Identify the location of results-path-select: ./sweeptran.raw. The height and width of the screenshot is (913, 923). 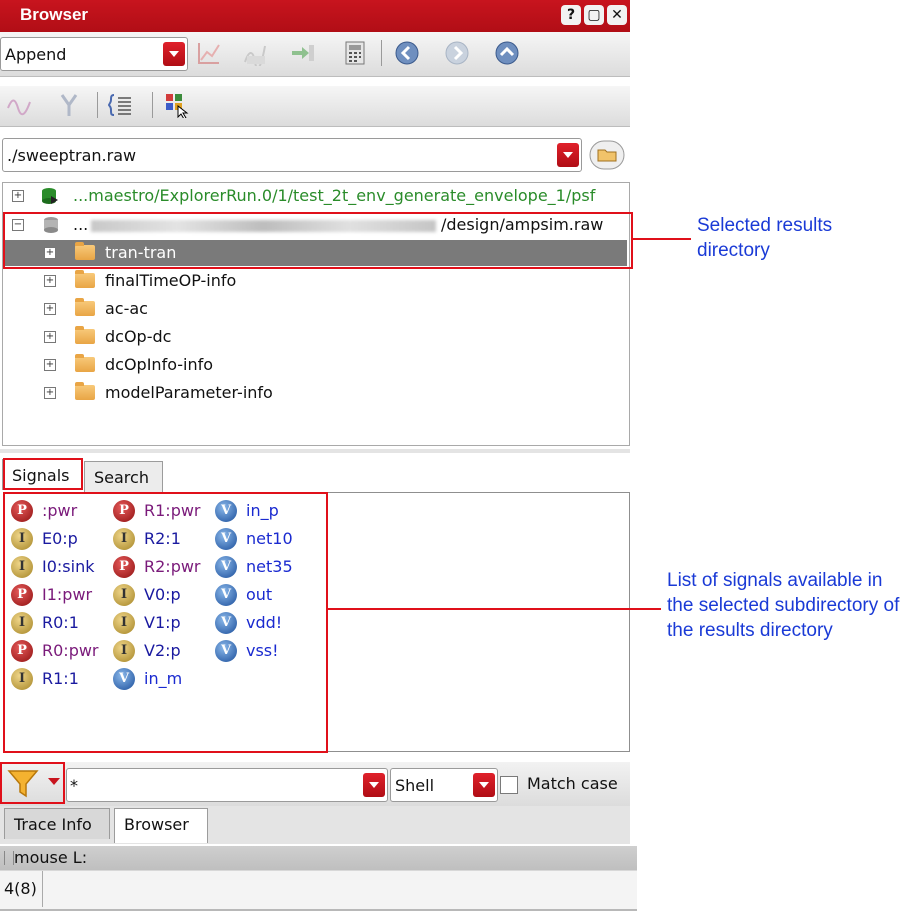
(292, 155).